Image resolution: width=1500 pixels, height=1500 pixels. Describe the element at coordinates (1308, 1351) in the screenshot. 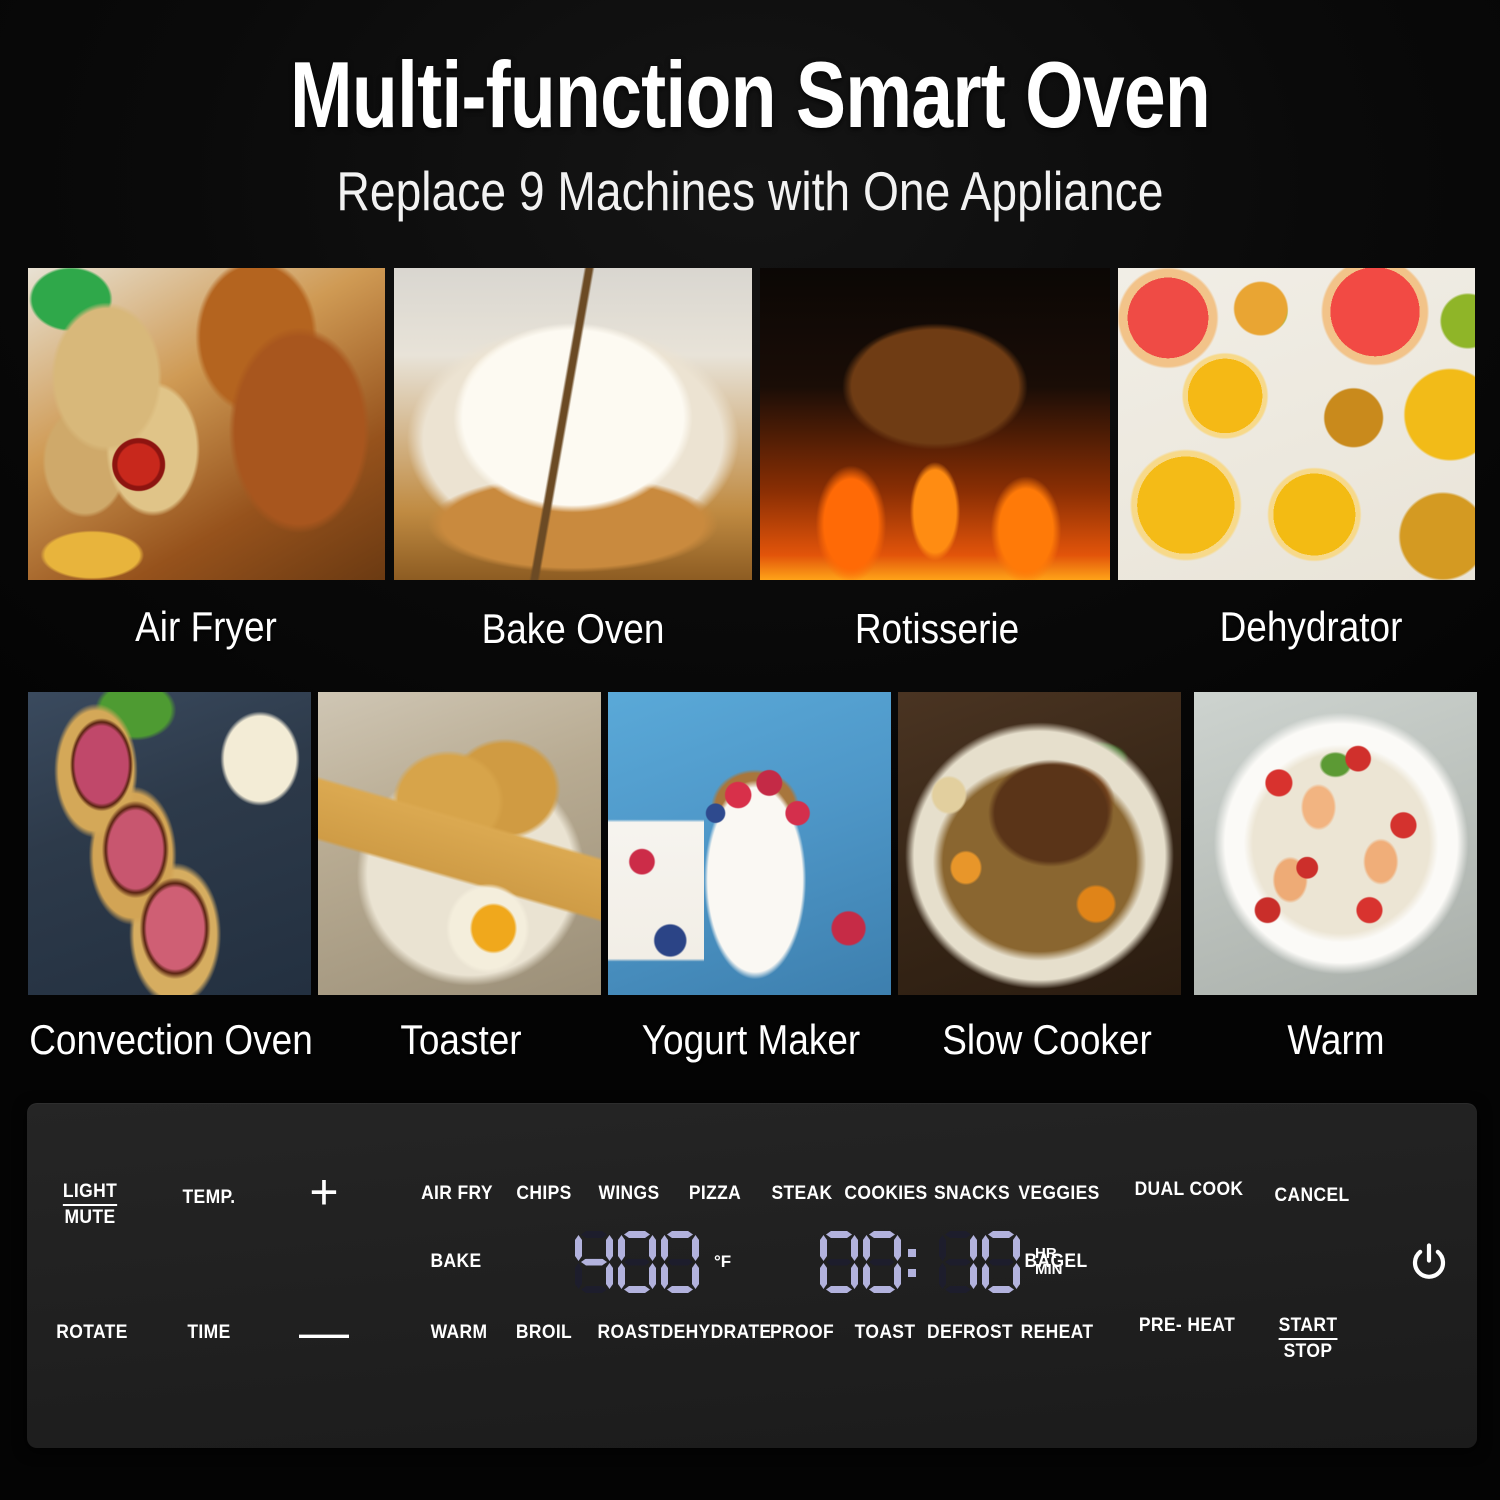

I see `stop-label: STOP` at that location.